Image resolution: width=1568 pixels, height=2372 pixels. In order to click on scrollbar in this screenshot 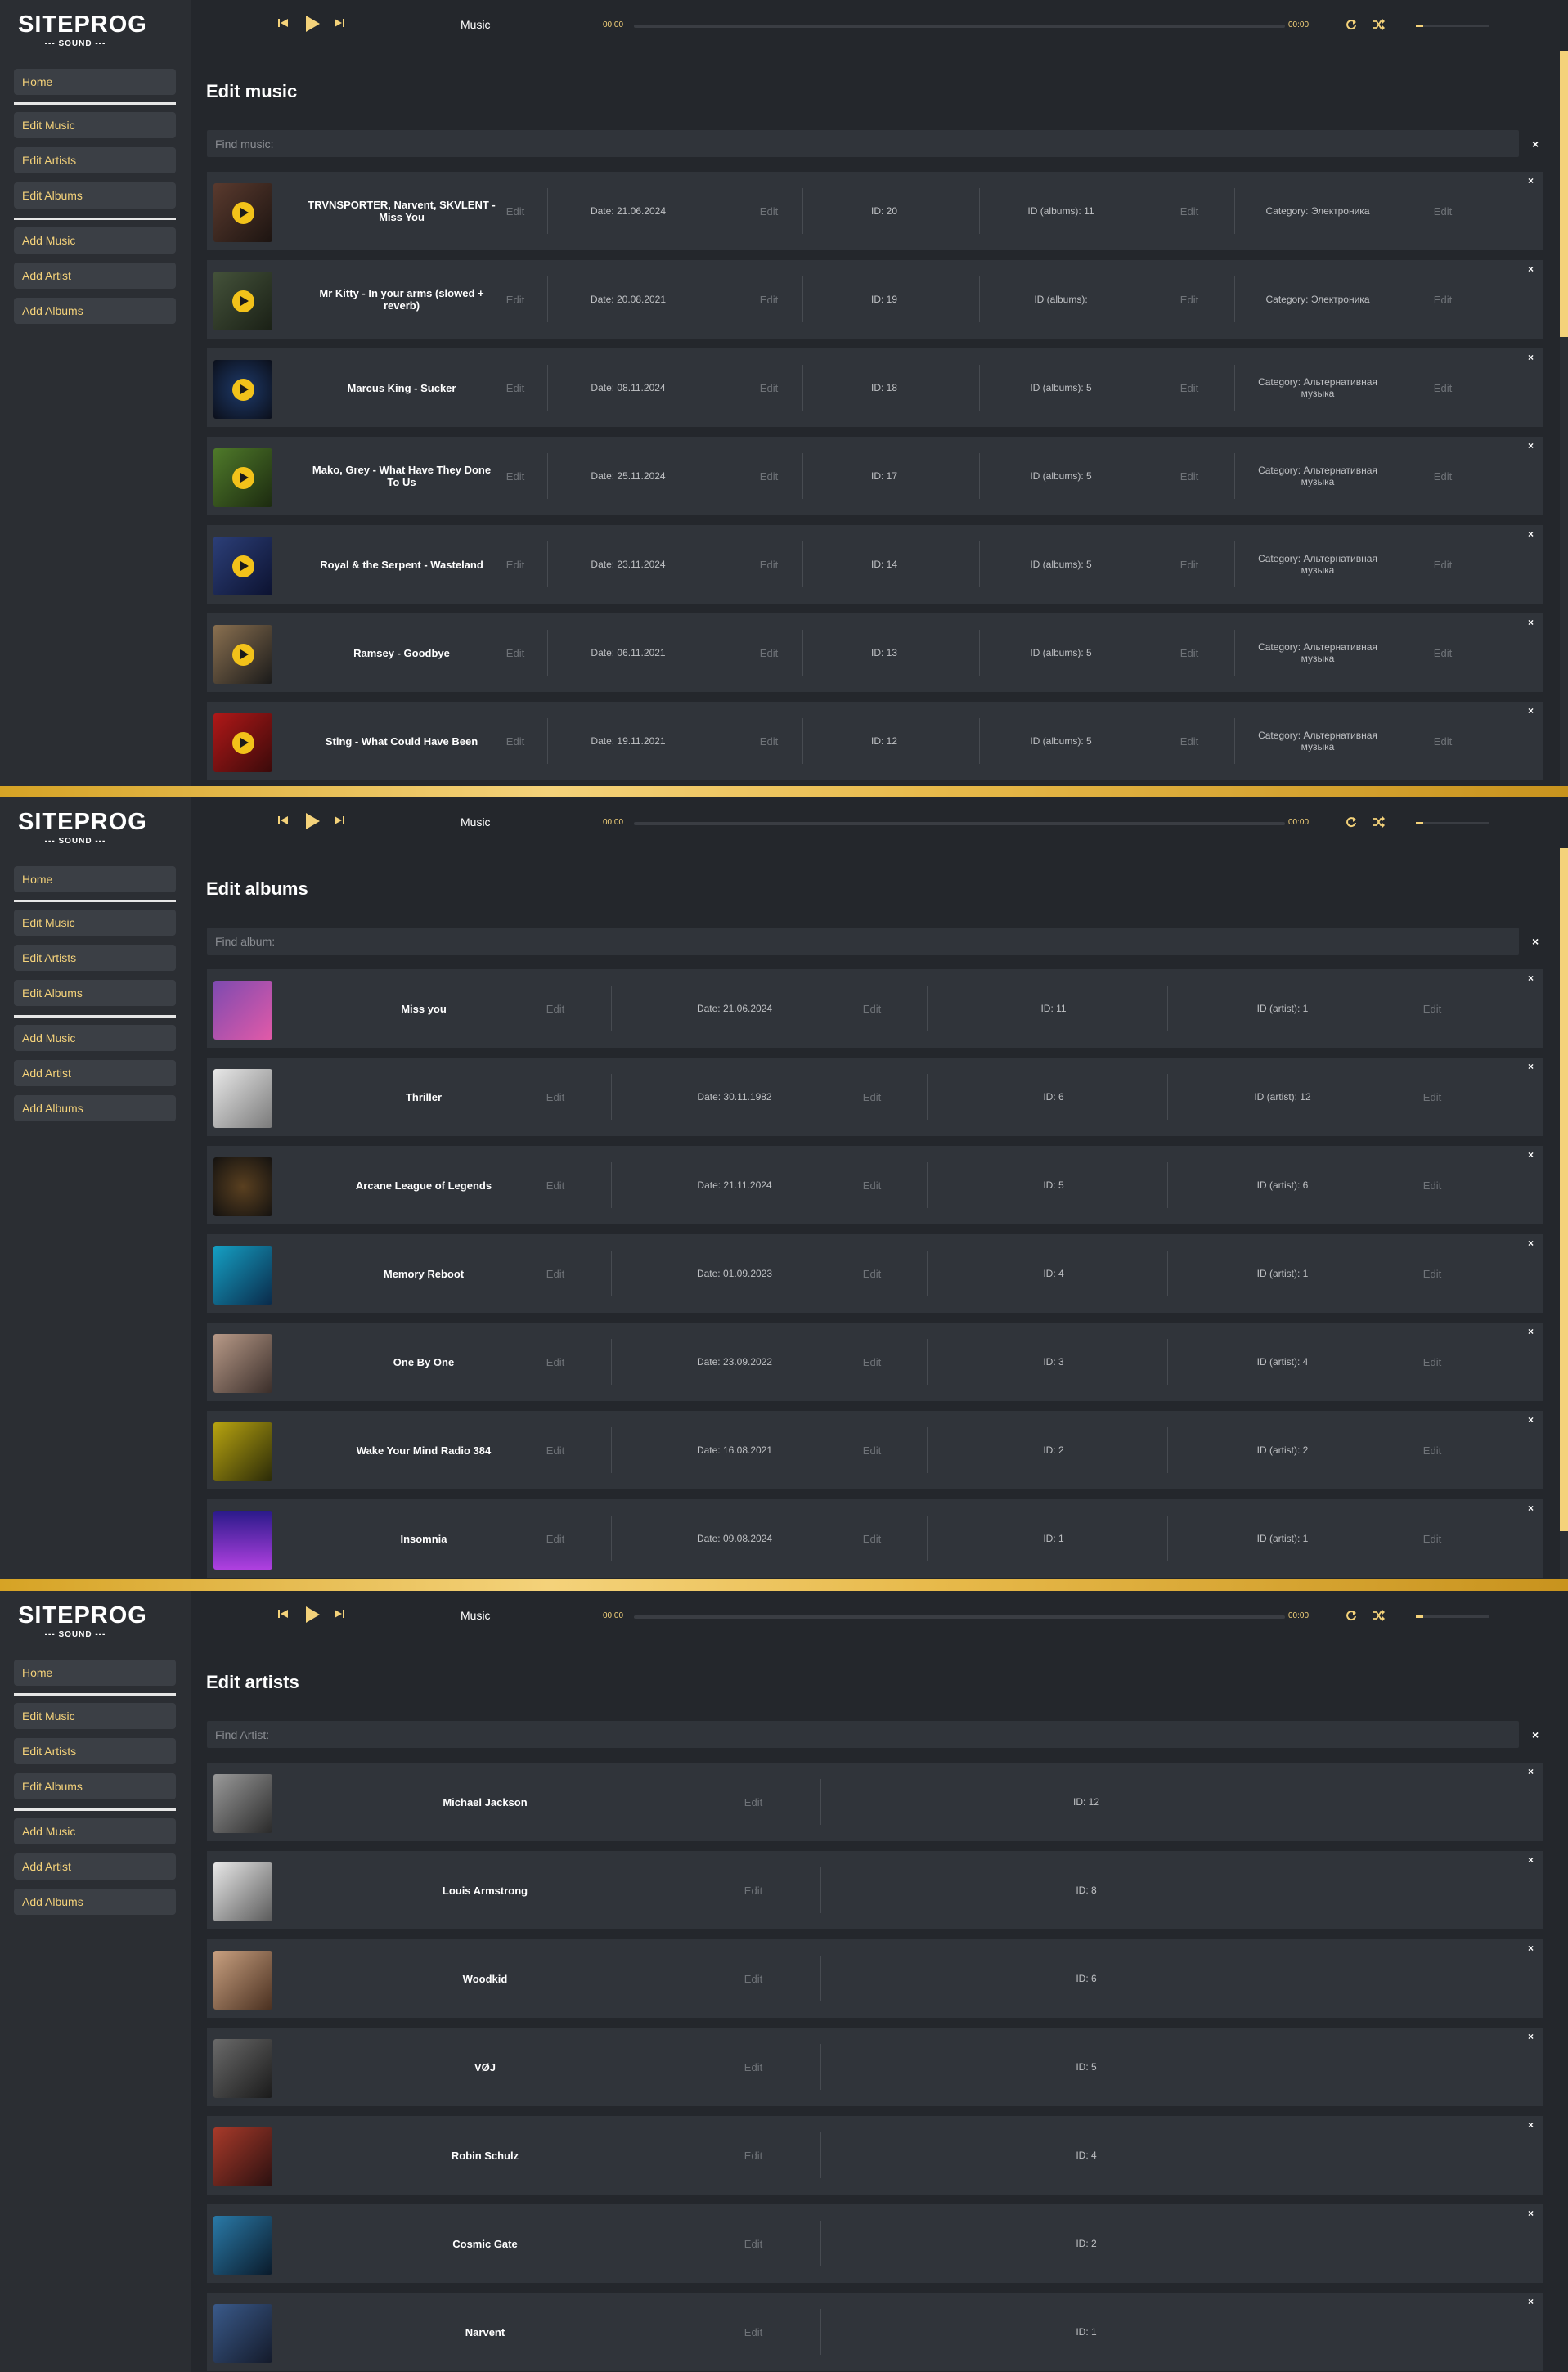, I will do `click(1564, 419)`.